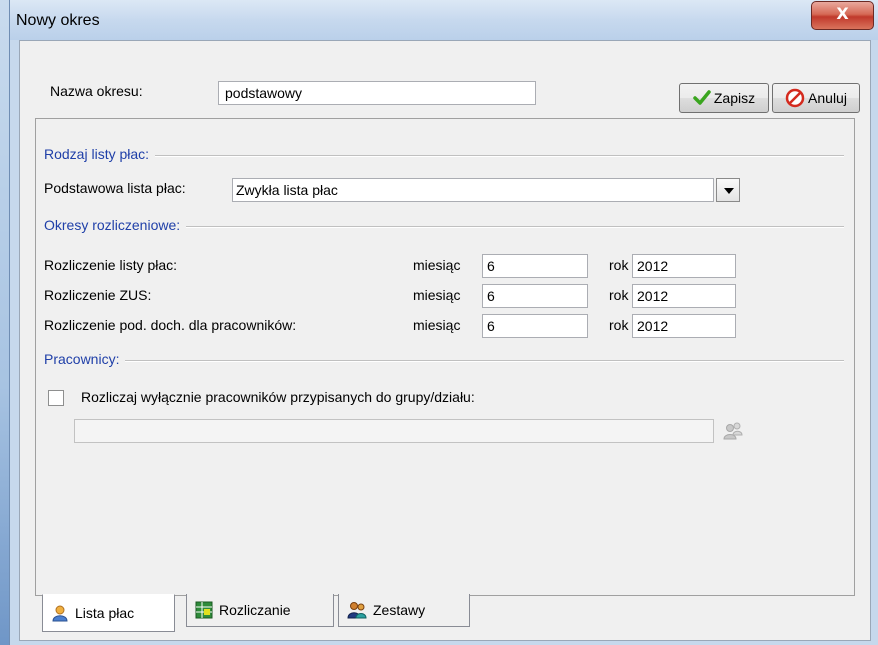 This screenshot has width=878, height=645. What do you see at coordinates (702, 97) in the screenshot?
I see `checkmark-icon` at bounding box center [702, 97].